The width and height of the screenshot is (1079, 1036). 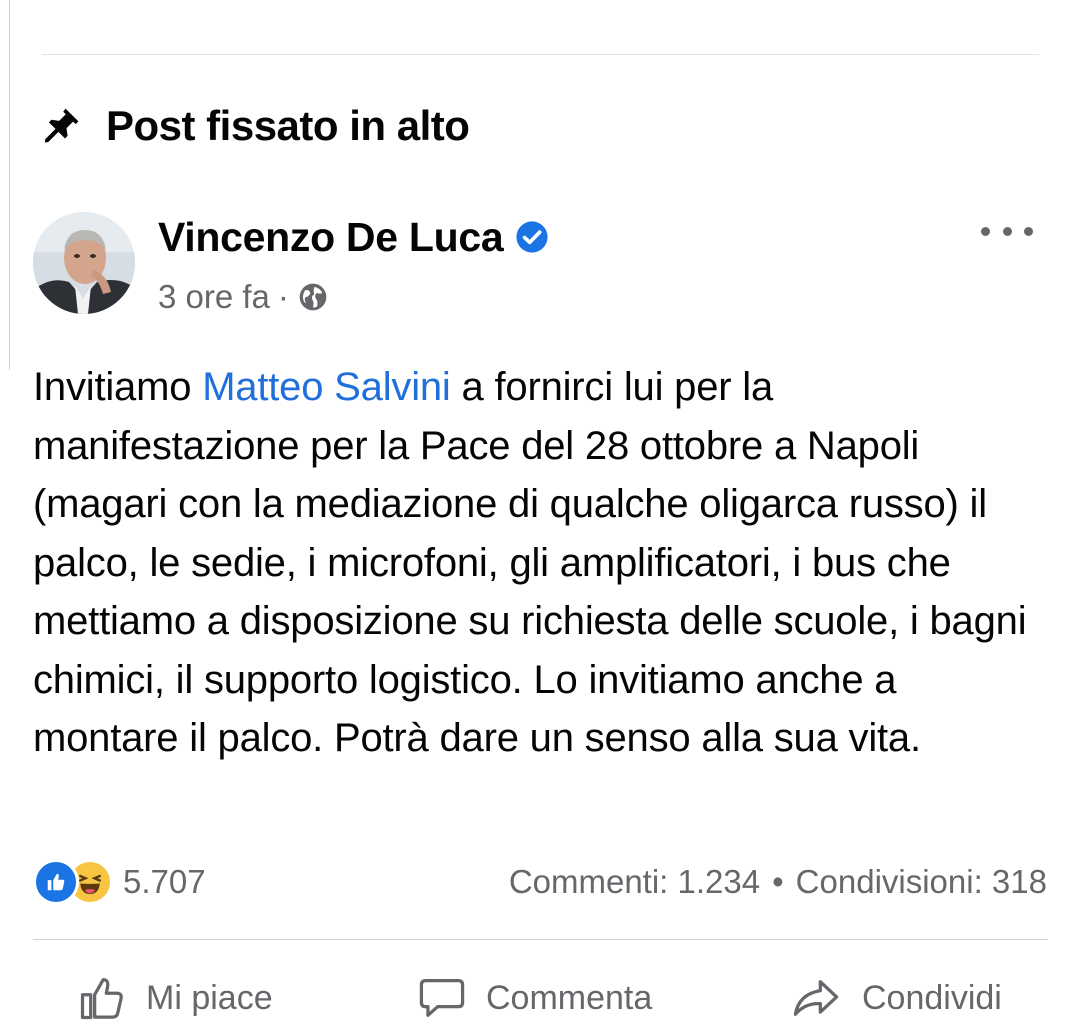 I want to click on comment-button-label: Commenta, so click(x=569, y=997).